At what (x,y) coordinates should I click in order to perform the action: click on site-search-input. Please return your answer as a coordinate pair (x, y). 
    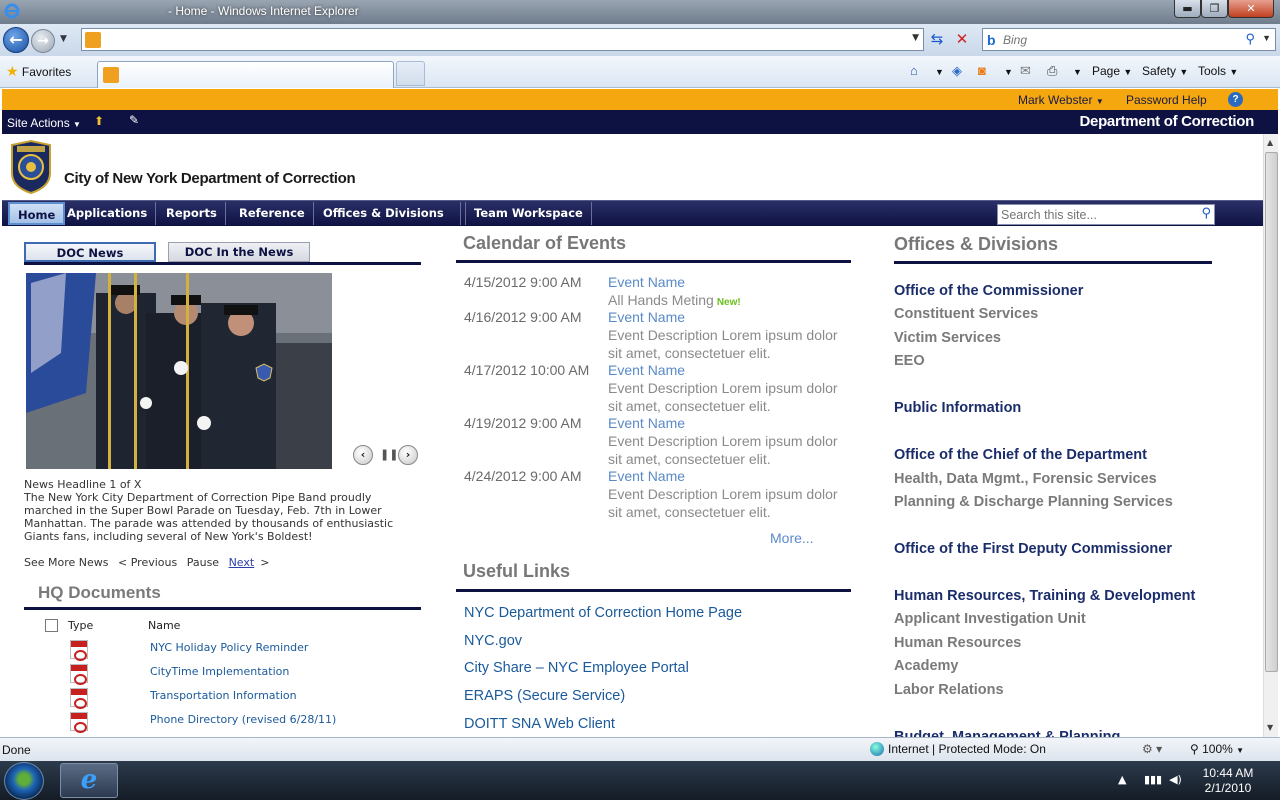
    Looking at the image, I should click on (1096, 214).